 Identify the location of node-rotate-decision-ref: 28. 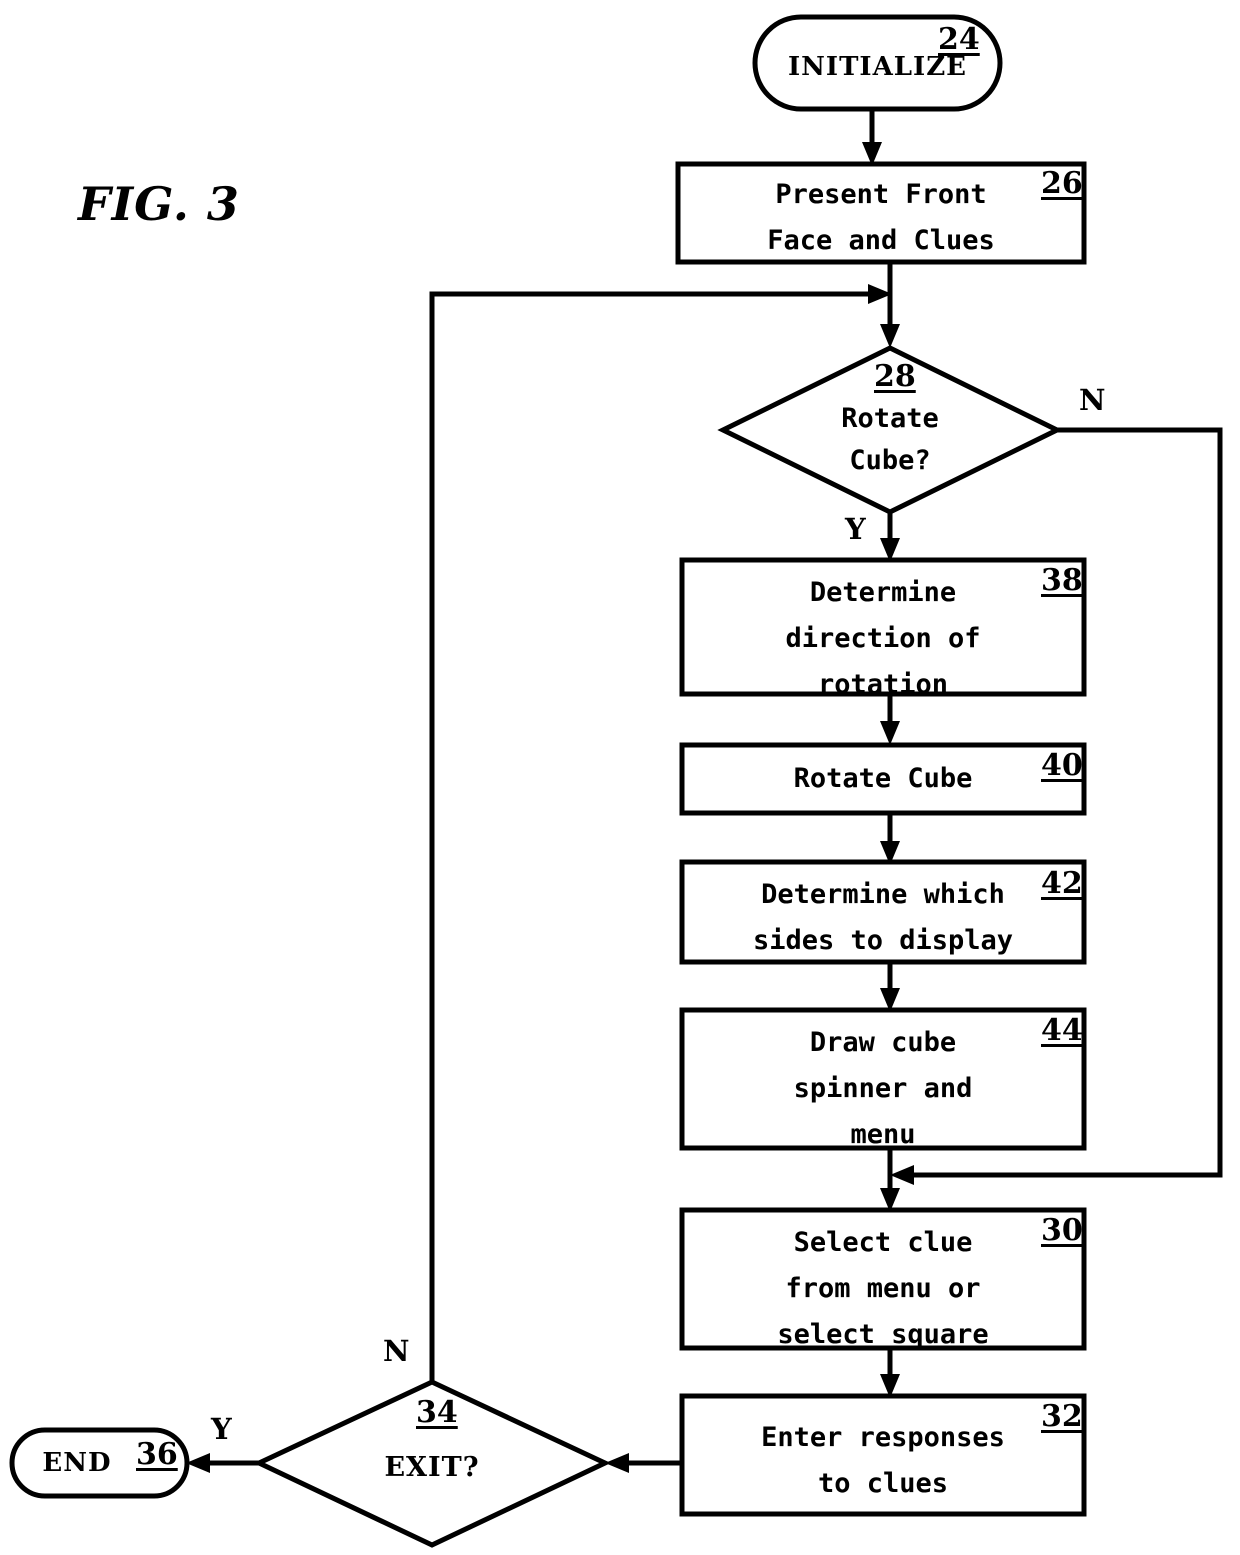
(895, 376).